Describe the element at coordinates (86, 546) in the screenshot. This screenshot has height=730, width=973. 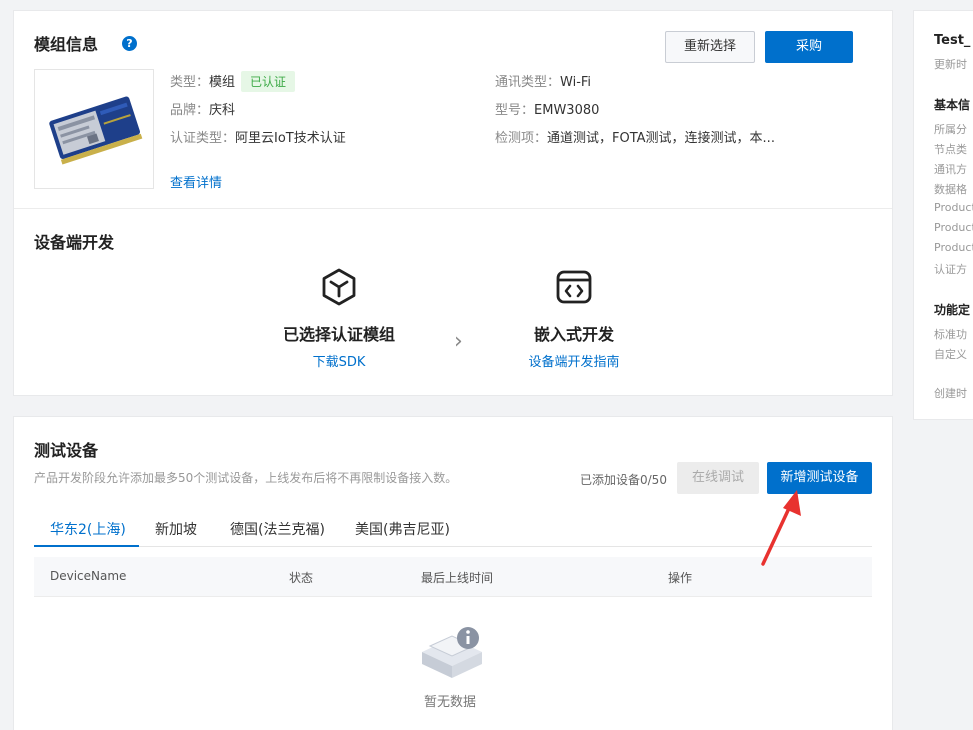
I see `active-tab-indicator` at that location.